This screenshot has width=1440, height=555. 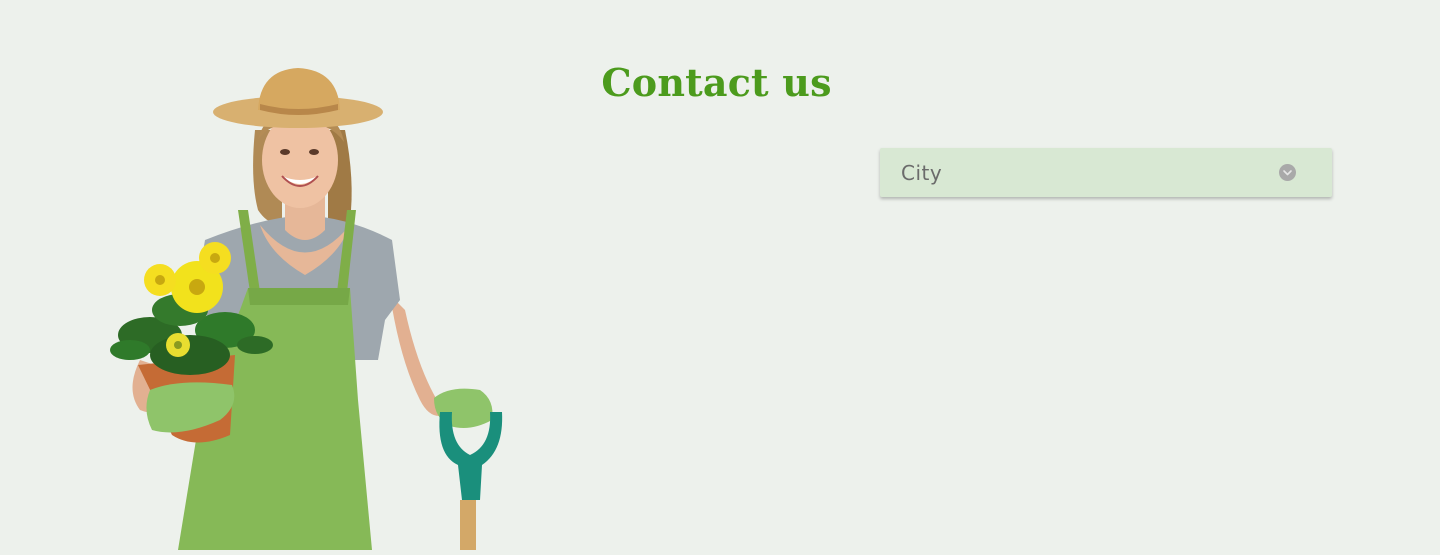 I want to click on chevron-down-icon, so click(x=1287, y=172).